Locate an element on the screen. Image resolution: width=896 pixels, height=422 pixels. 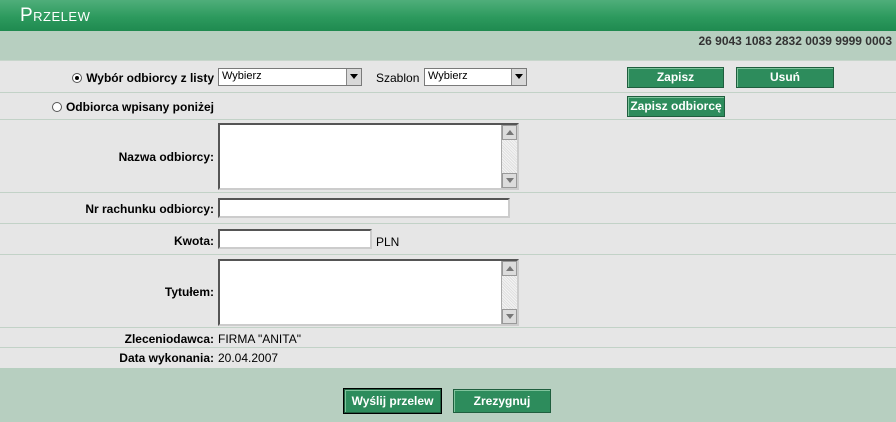
entered-below-option: Odbiorca wpisany poniżej is located at coordinates (132, 107).